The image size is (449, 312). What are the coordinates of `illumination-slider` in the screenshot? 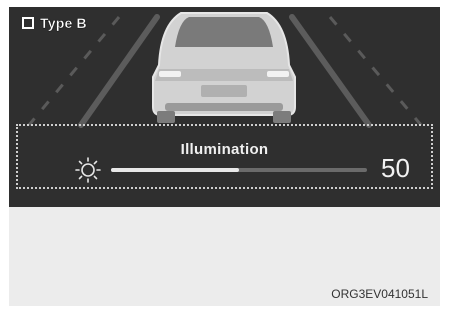 It's located at (239, 170).